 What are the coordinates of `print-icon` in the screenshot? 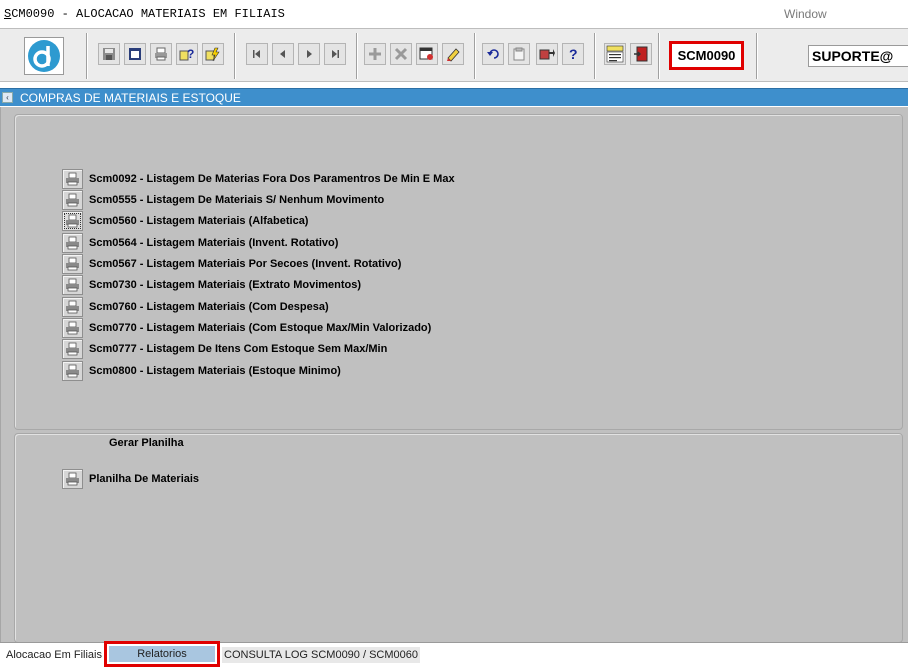 It's located at (161, 54).